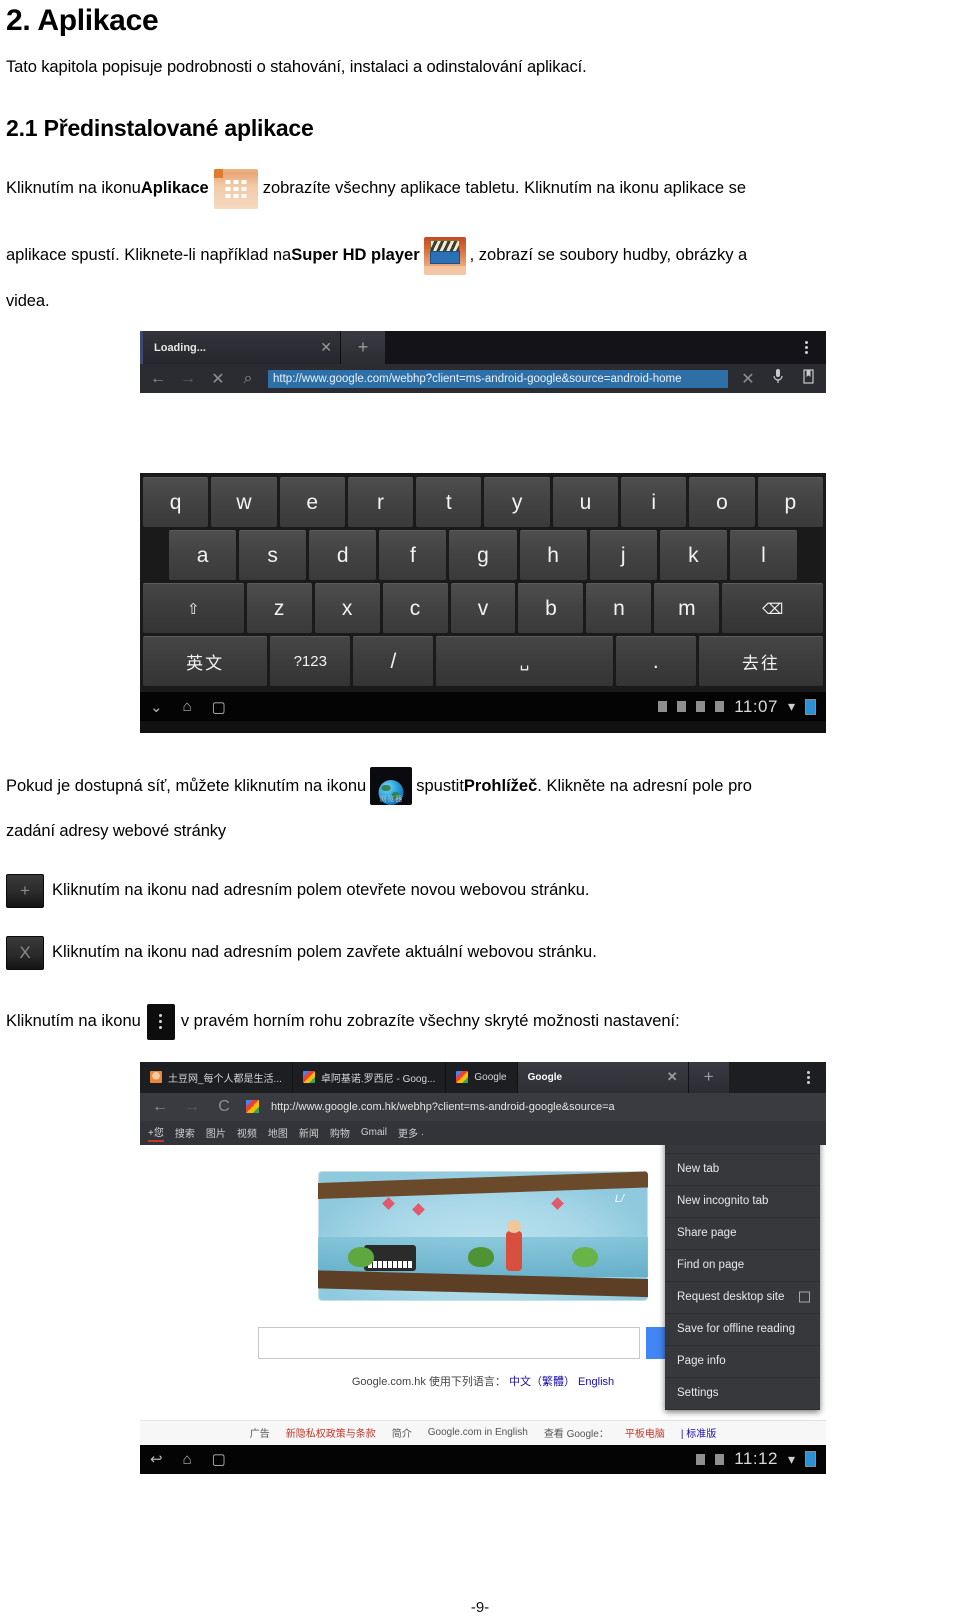 The width and height of the screenshot is (960, 1622). Describe the element at coordinates (411, 1132) in the screenshot. I see `glink-more: 更多 ·` at that location.